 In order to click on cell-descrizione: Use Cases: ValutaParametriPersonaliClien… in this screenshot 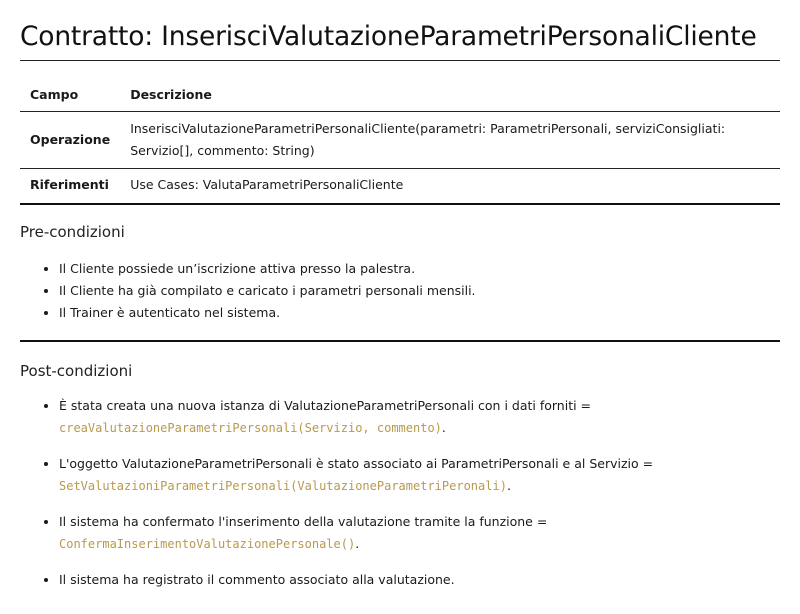, I will do `click(267, 184)`.